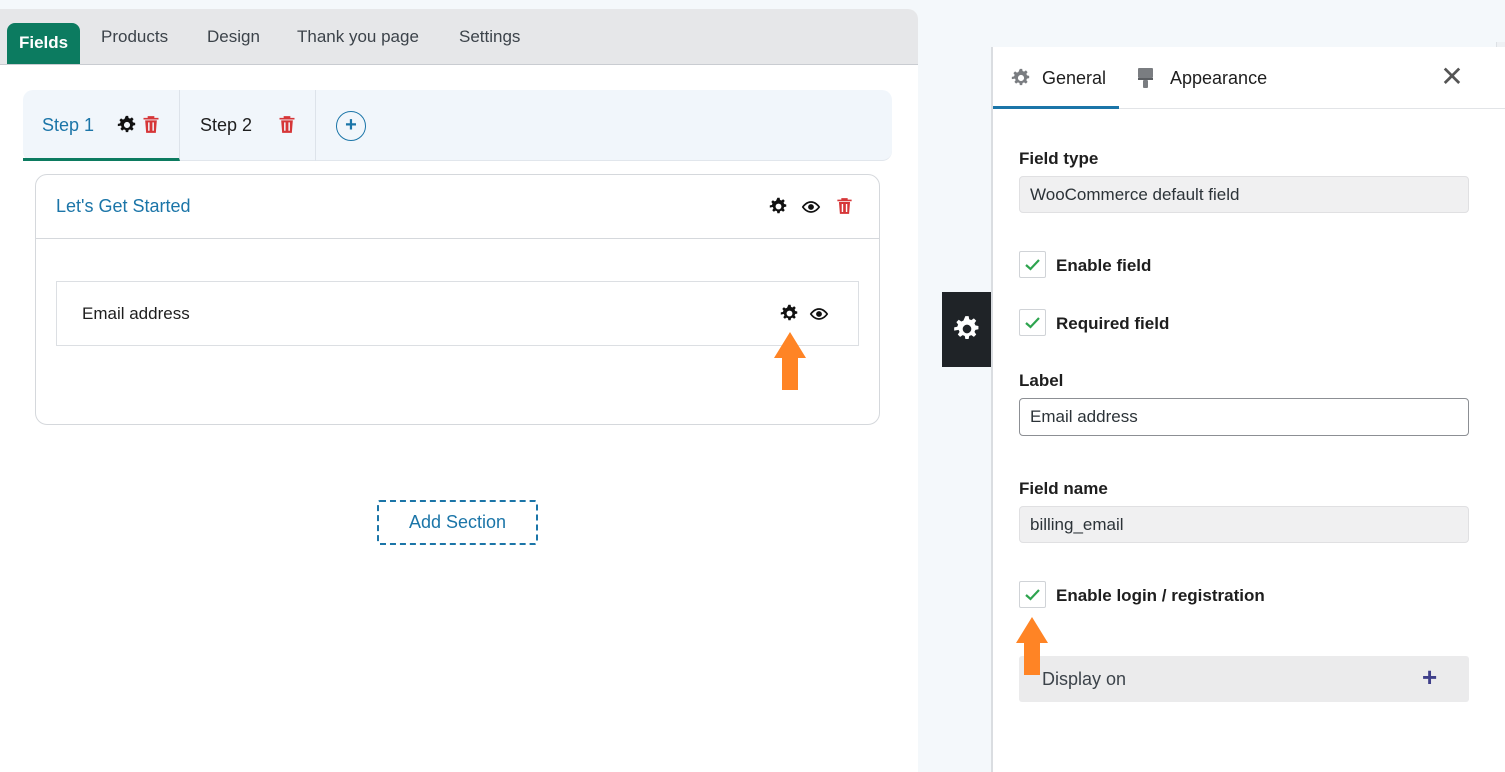 The height and width of the screenshot is (772, 1505). What do you see at coordinates (1429, 677) in the screenshot?
I see `plus-icon: +` at bounding box center [1429, 677].